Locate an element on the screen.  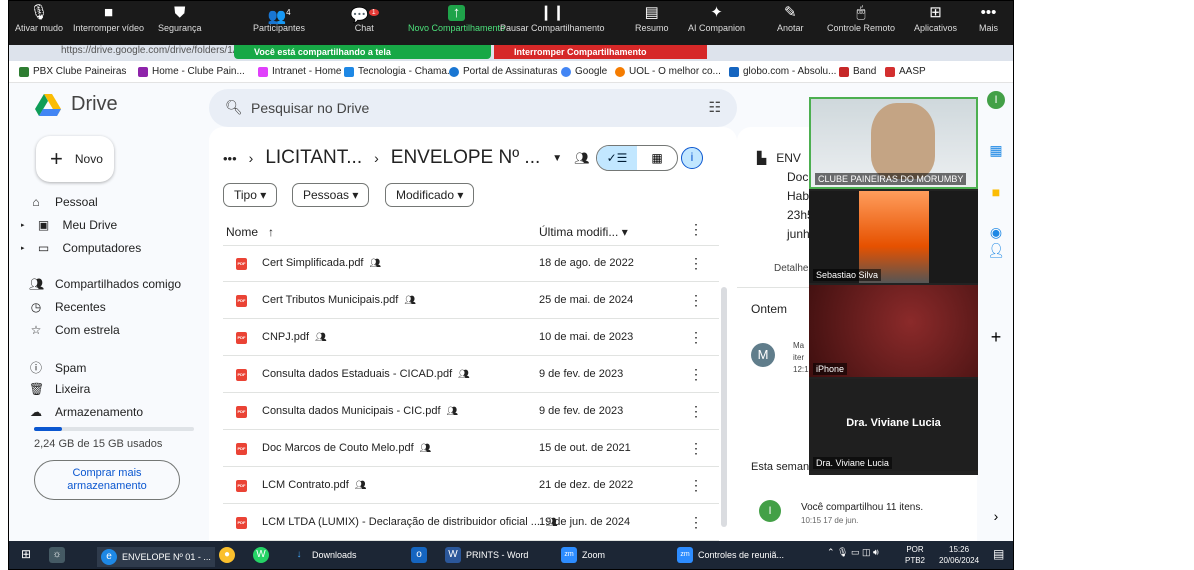
details-tab: Detalhe is located at coordinates (791, 268).